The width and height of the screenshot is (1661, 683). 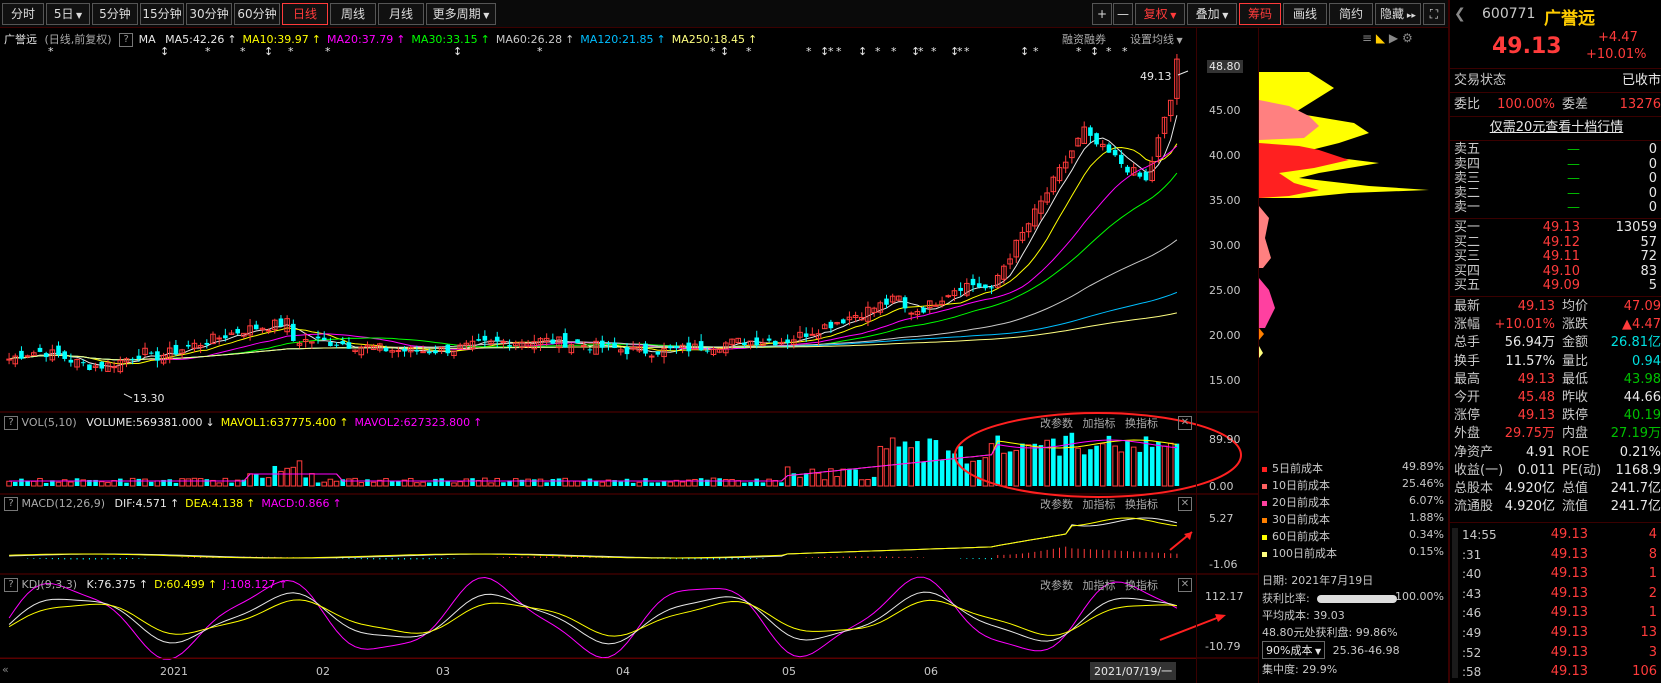 I want to click on period-tab-more: 更多周期 ▼, so click(x=461, y=14).